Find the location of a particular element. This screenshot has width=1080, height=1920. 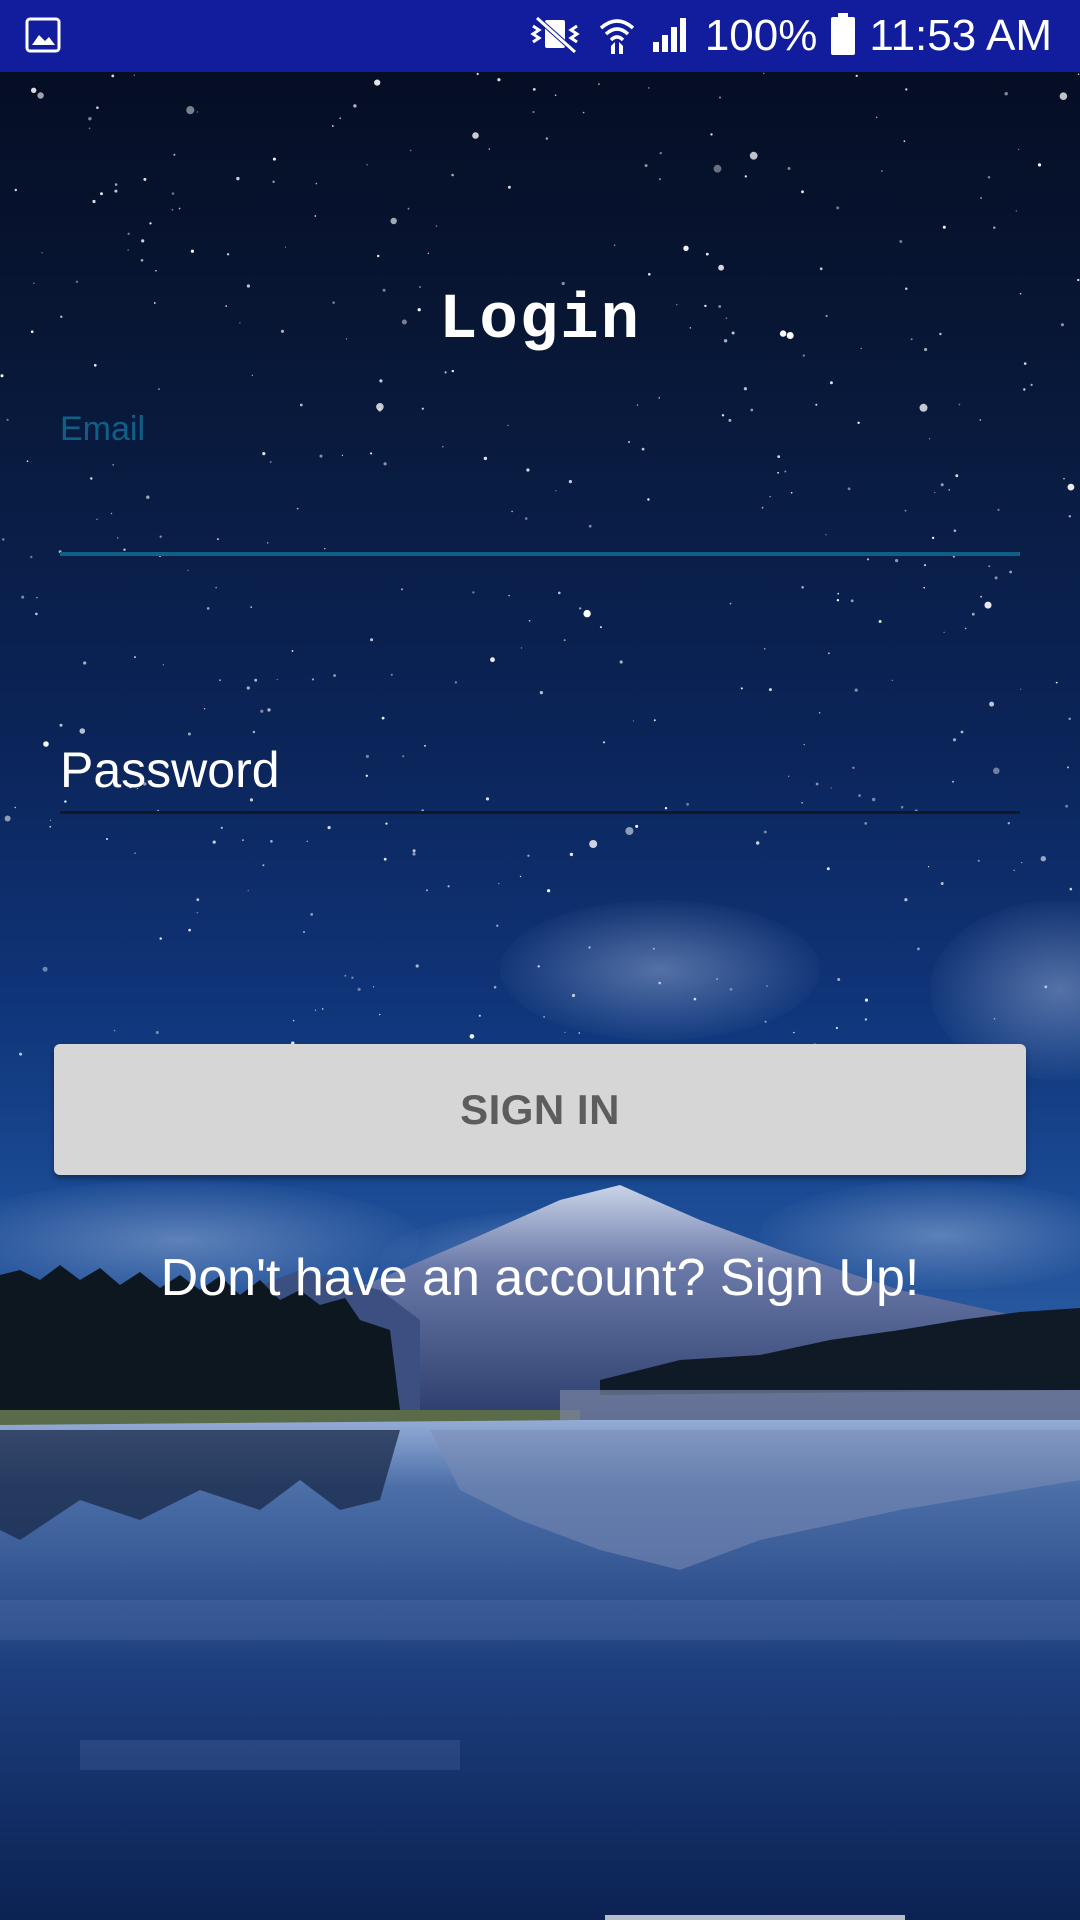

status-icons: 100% 11:53 AM is located at coordinates (789, 36).